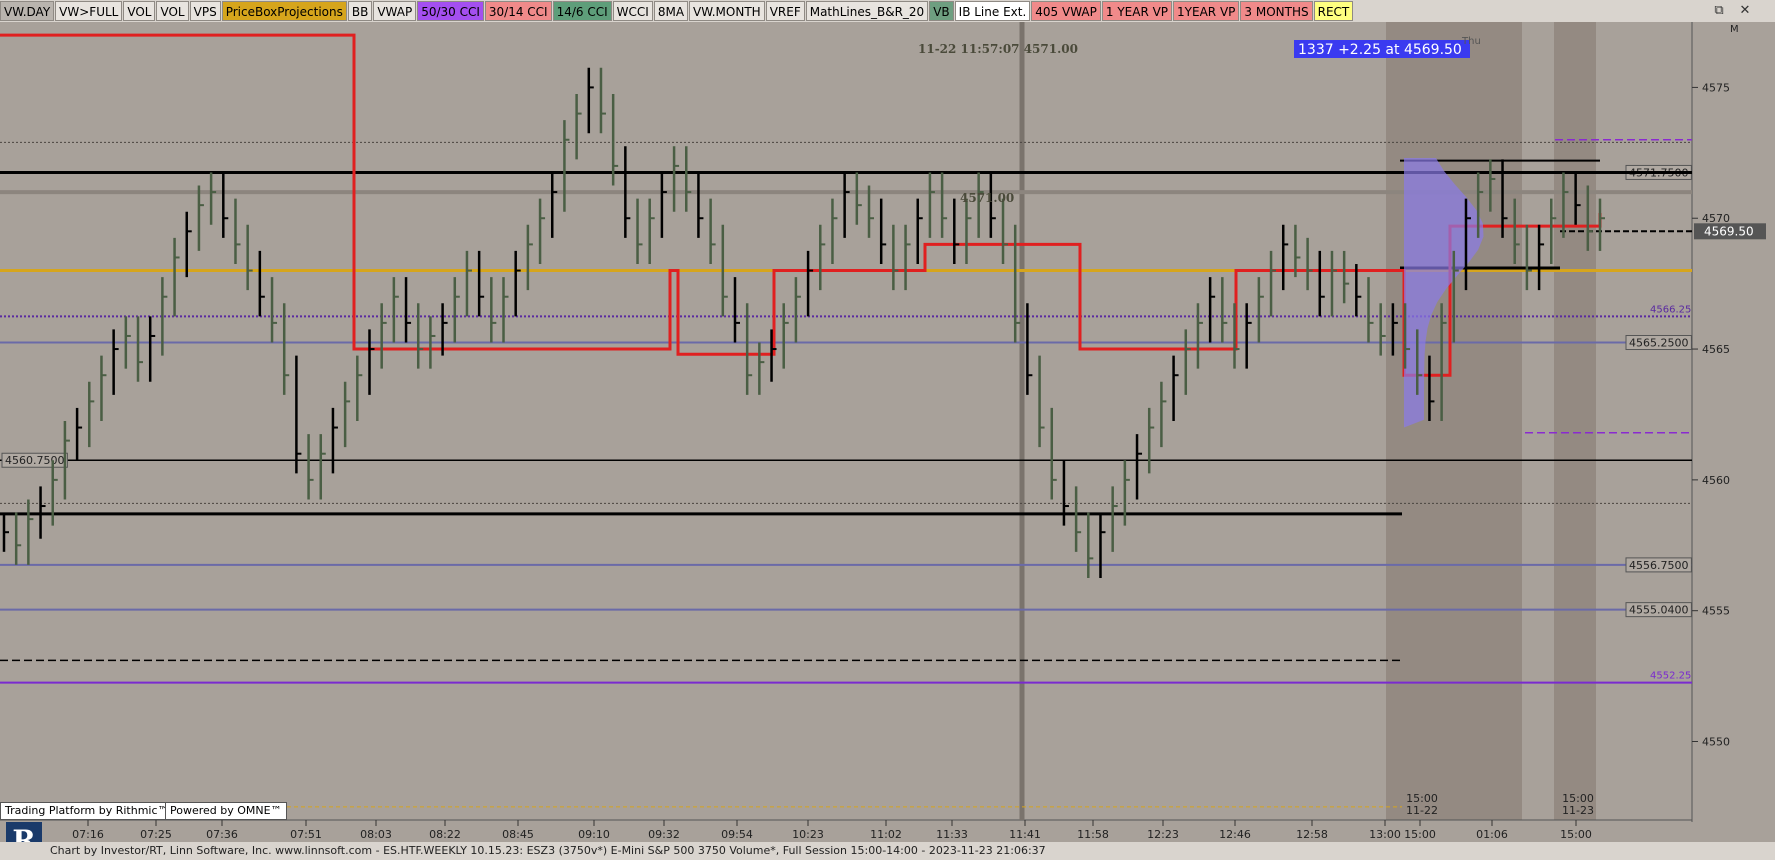 The height and width of the screenshot is (860, 1775). What do you see at coordinates (376, 834) in the screenshot?
I see `x-tick-label-4: 08:03` at bounding box center [376, 834].